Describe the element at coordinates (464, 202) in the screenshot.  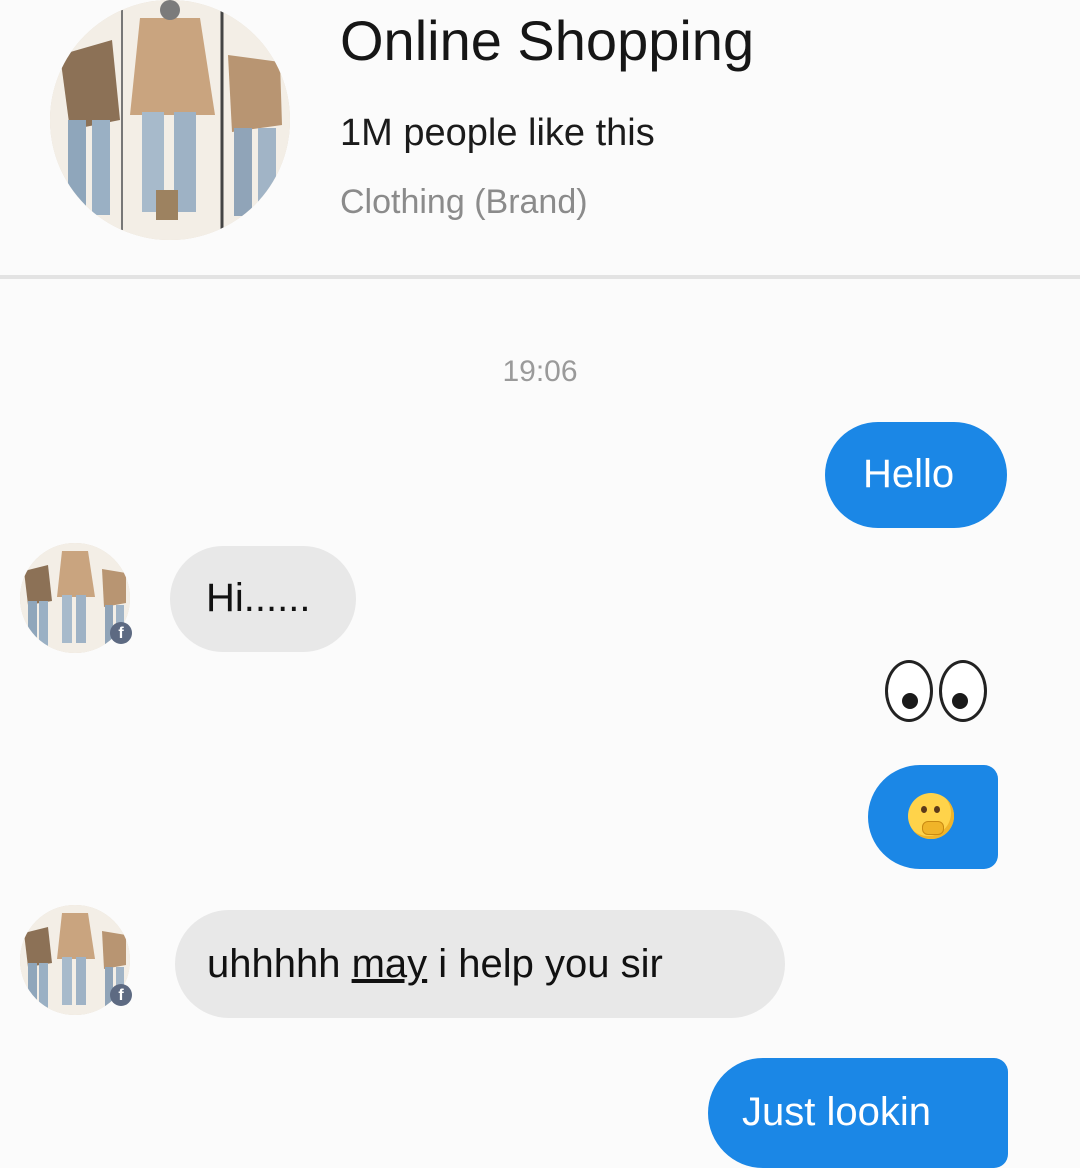
I see `page-category: Clothing (Brand)` at that location.